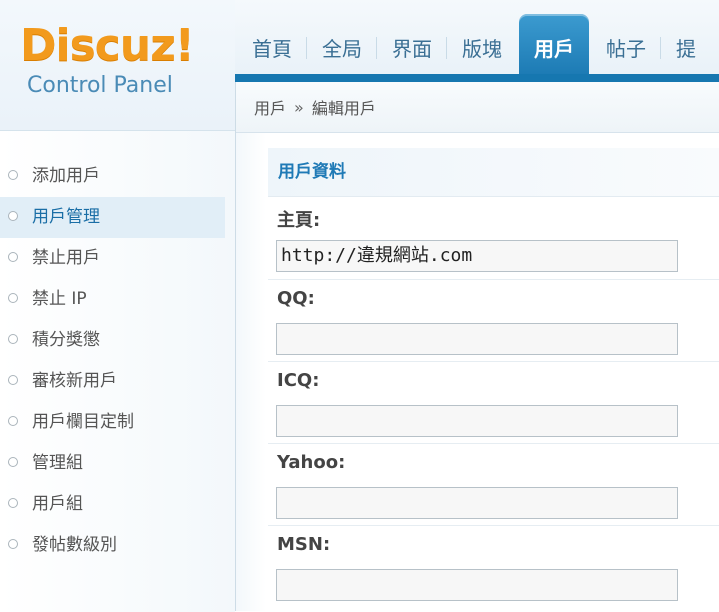 This screenshot has width=719, height=612. What do you see at coordinates (554, 47) in the screenshot?
I see `tab-users: 用戶` at bounding box center [554, 47].